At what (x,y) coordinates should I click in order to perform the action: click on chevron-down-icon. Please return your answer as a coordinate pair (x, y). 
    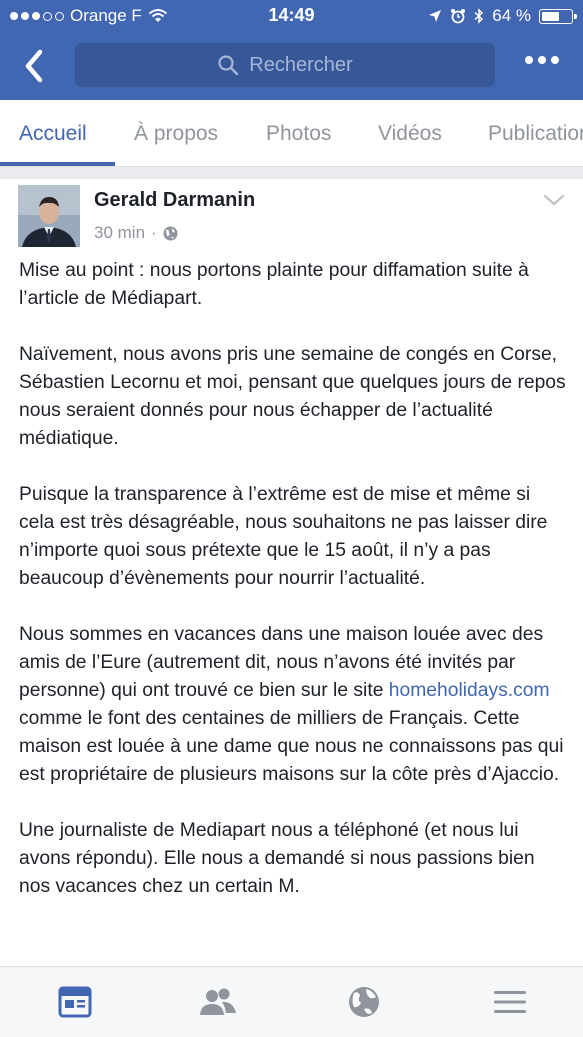
    Looking at the image, I should click on (554, 200).